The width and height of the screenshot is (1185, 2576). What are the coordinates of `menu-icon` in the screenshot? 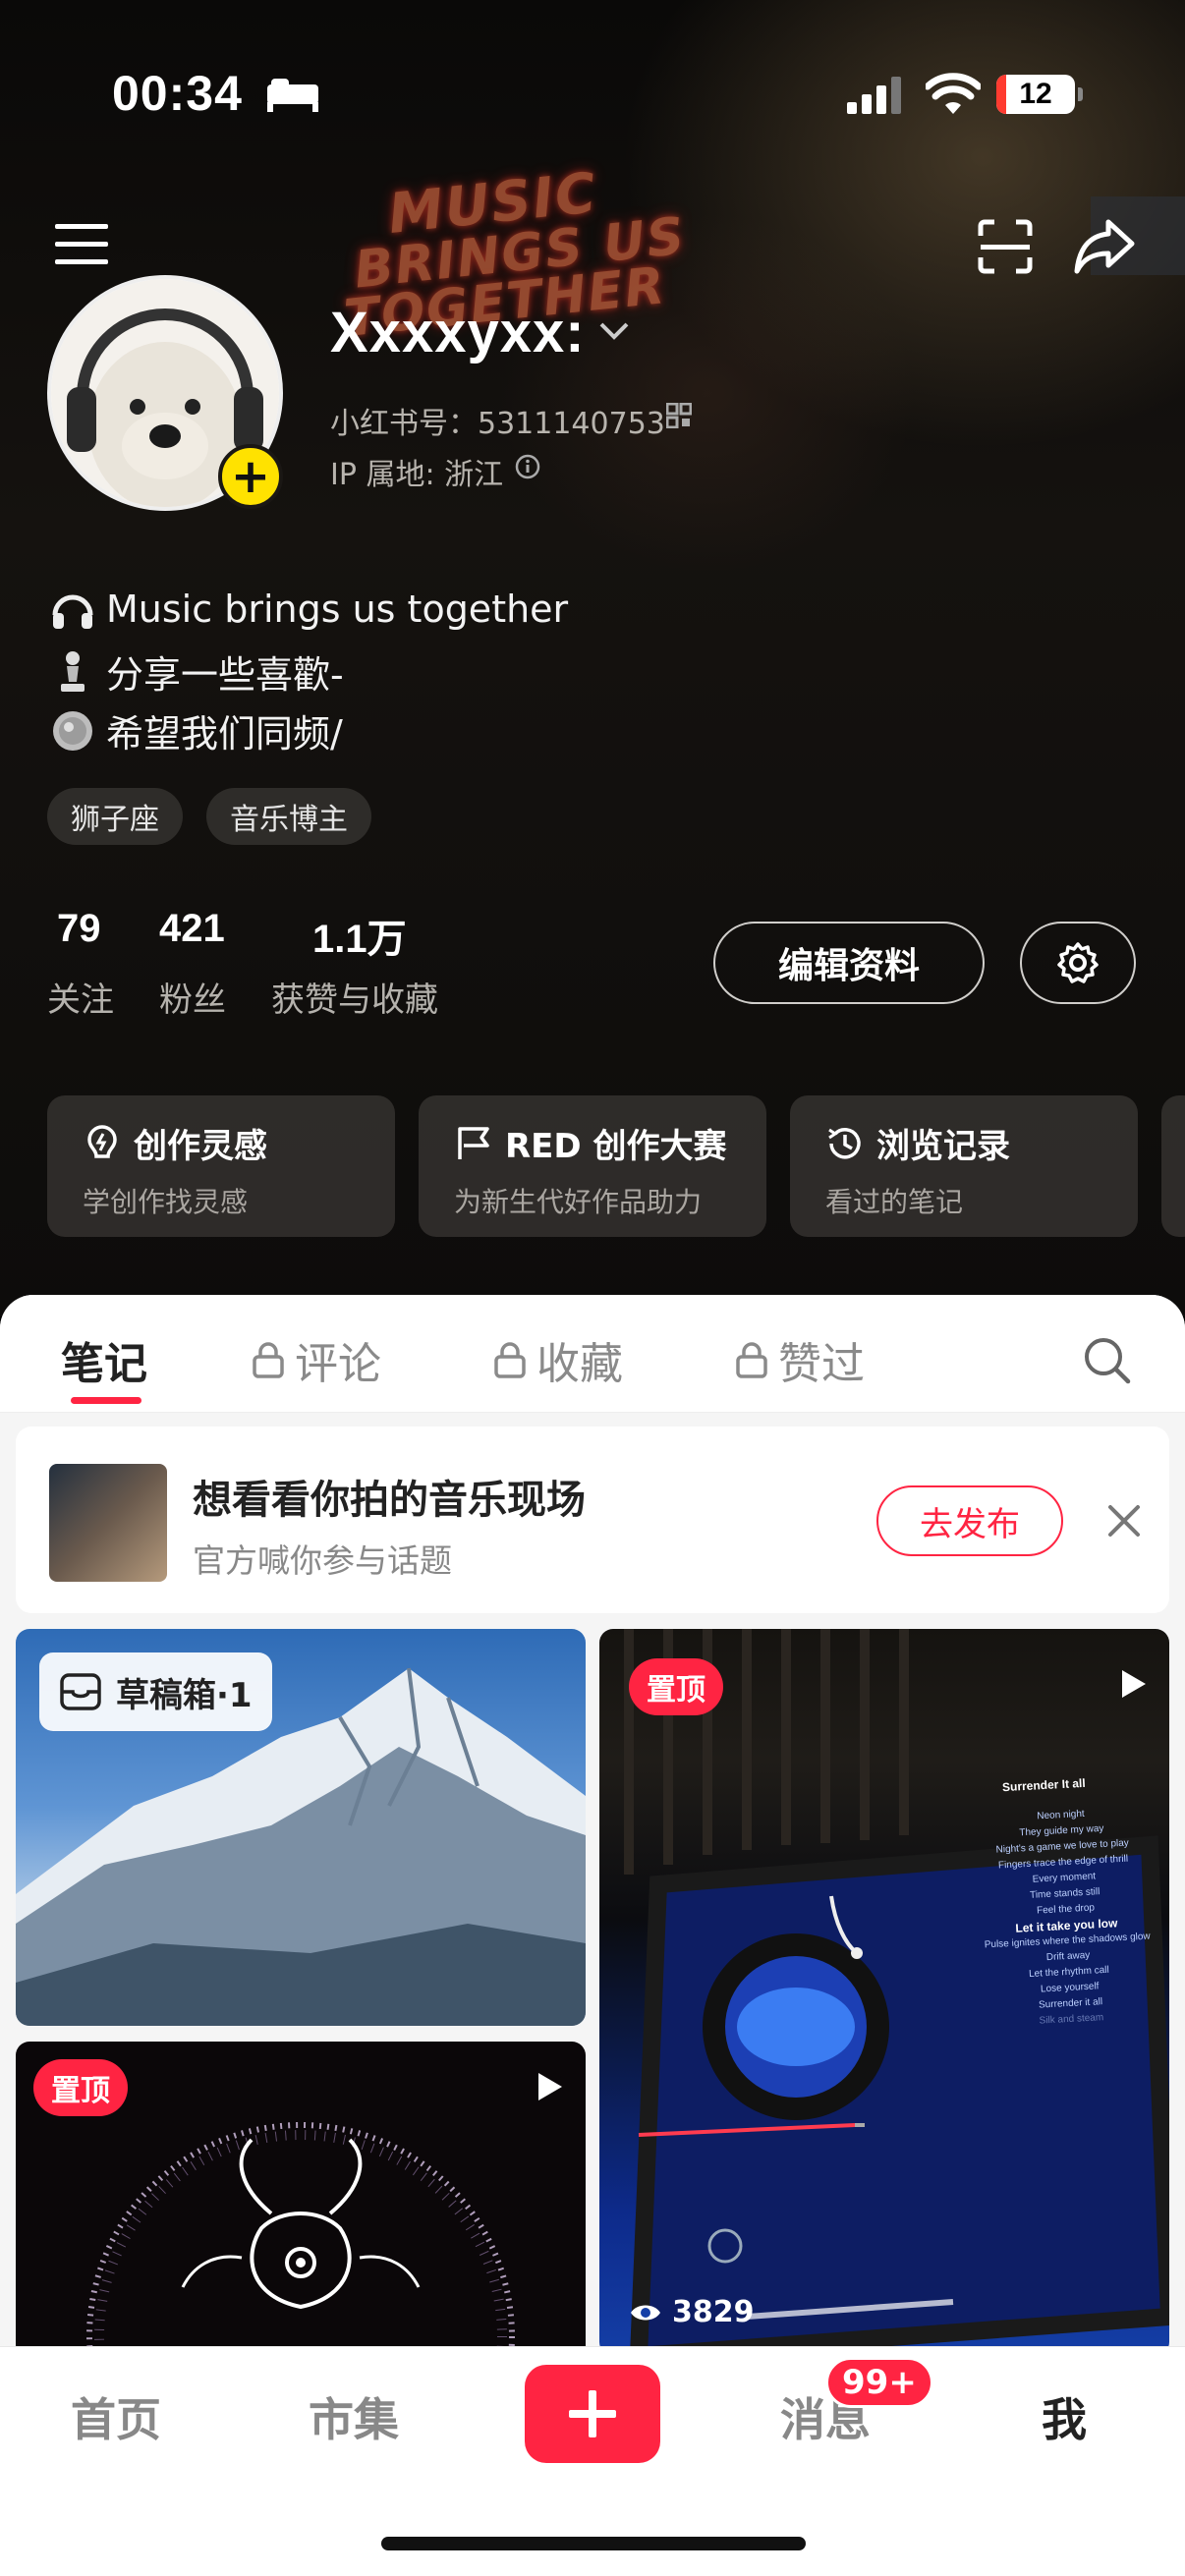 It's located at (83, 243).